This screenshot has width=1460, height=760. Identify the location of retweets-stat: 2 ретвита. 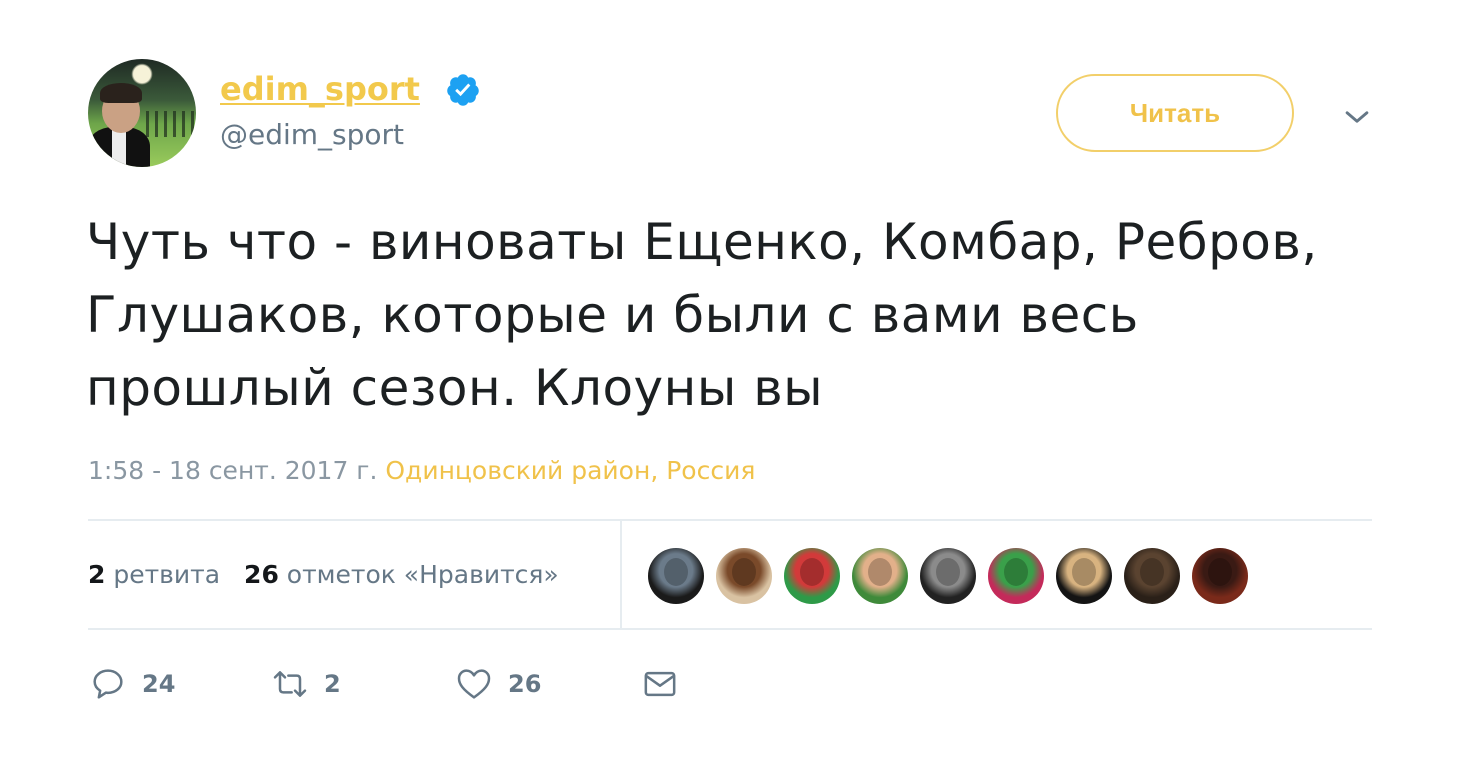
(154, 574).